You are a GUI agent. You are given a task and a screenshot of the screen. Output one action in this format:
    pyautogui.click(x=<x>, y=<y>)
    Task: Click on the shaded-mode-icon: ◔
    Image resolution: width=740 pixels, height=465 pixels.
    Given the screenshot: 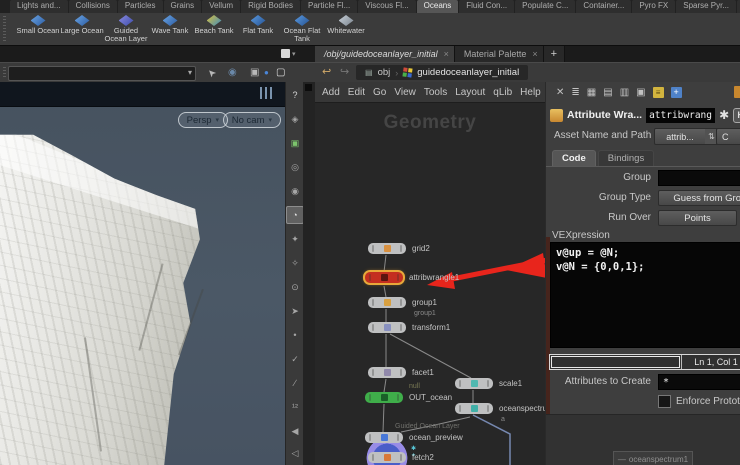 What is the action you would take?
    pyautogui.click(x=295, y=215)
    